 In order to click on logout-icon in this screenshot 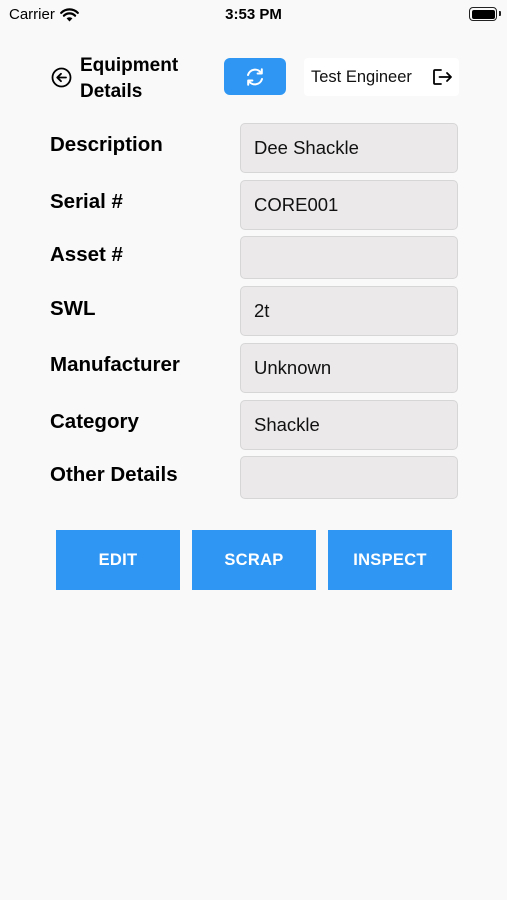, I will do `click(442, 77)`.